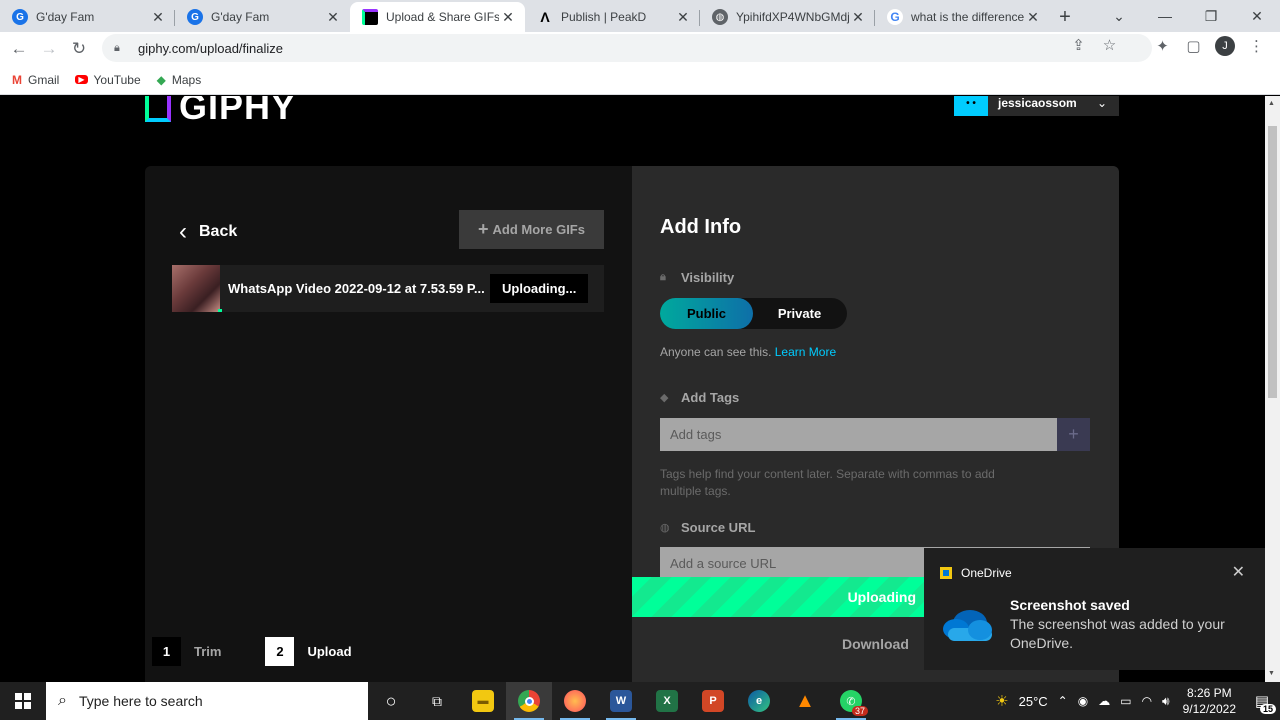 This screenshot has height=720, width=1280. What do you see at coordinates (664, 398) in the screenshot?
I see `tag-icon: ◆` at bounding box center [664, 398].